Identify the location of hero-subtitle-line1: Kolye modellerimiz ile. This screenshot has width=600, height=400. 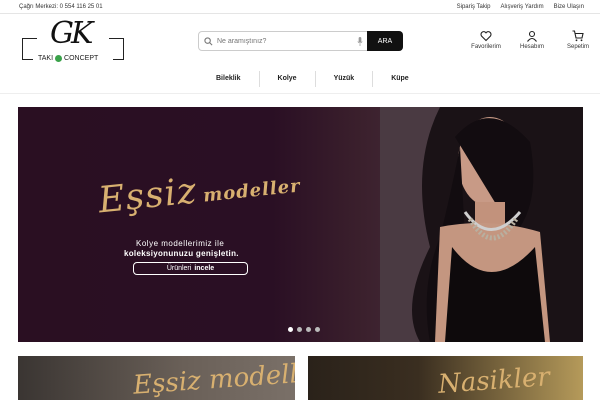
(180, 243).